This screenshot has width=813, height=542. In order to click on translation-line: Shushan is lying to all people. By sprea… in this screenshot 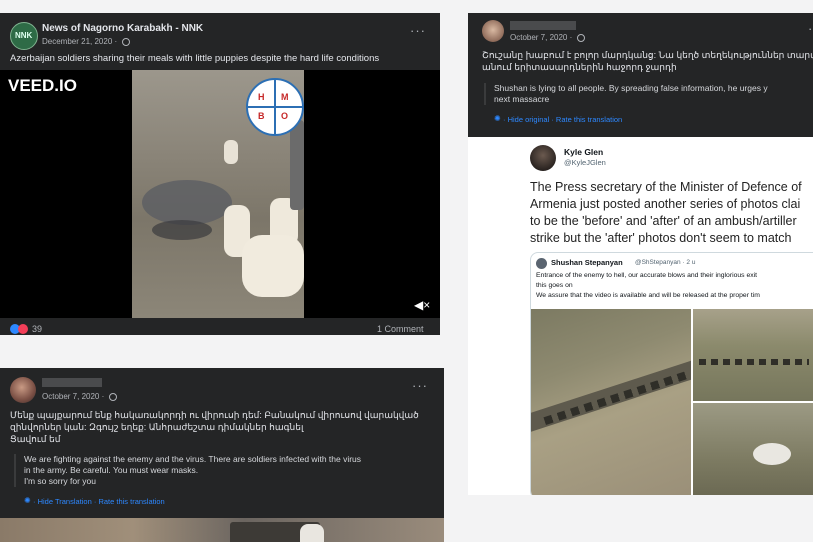, I will do `click(631, 88)`.